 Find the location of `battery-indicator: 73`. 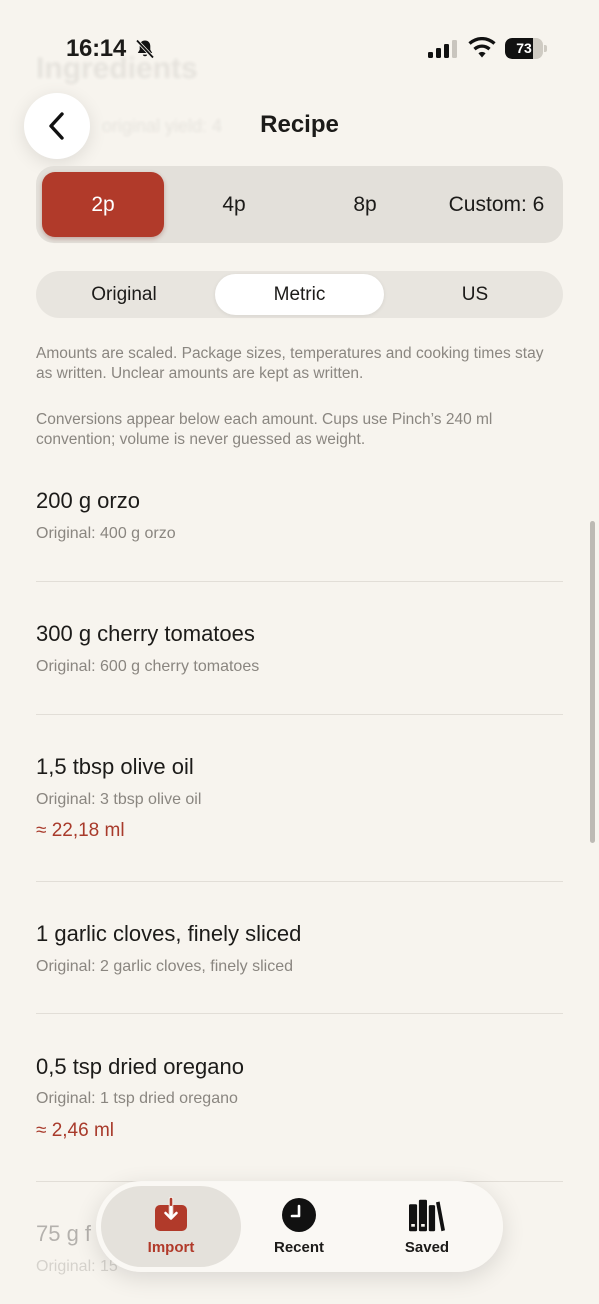

battery-indicator: 73 is located at coordinates (526, 48).